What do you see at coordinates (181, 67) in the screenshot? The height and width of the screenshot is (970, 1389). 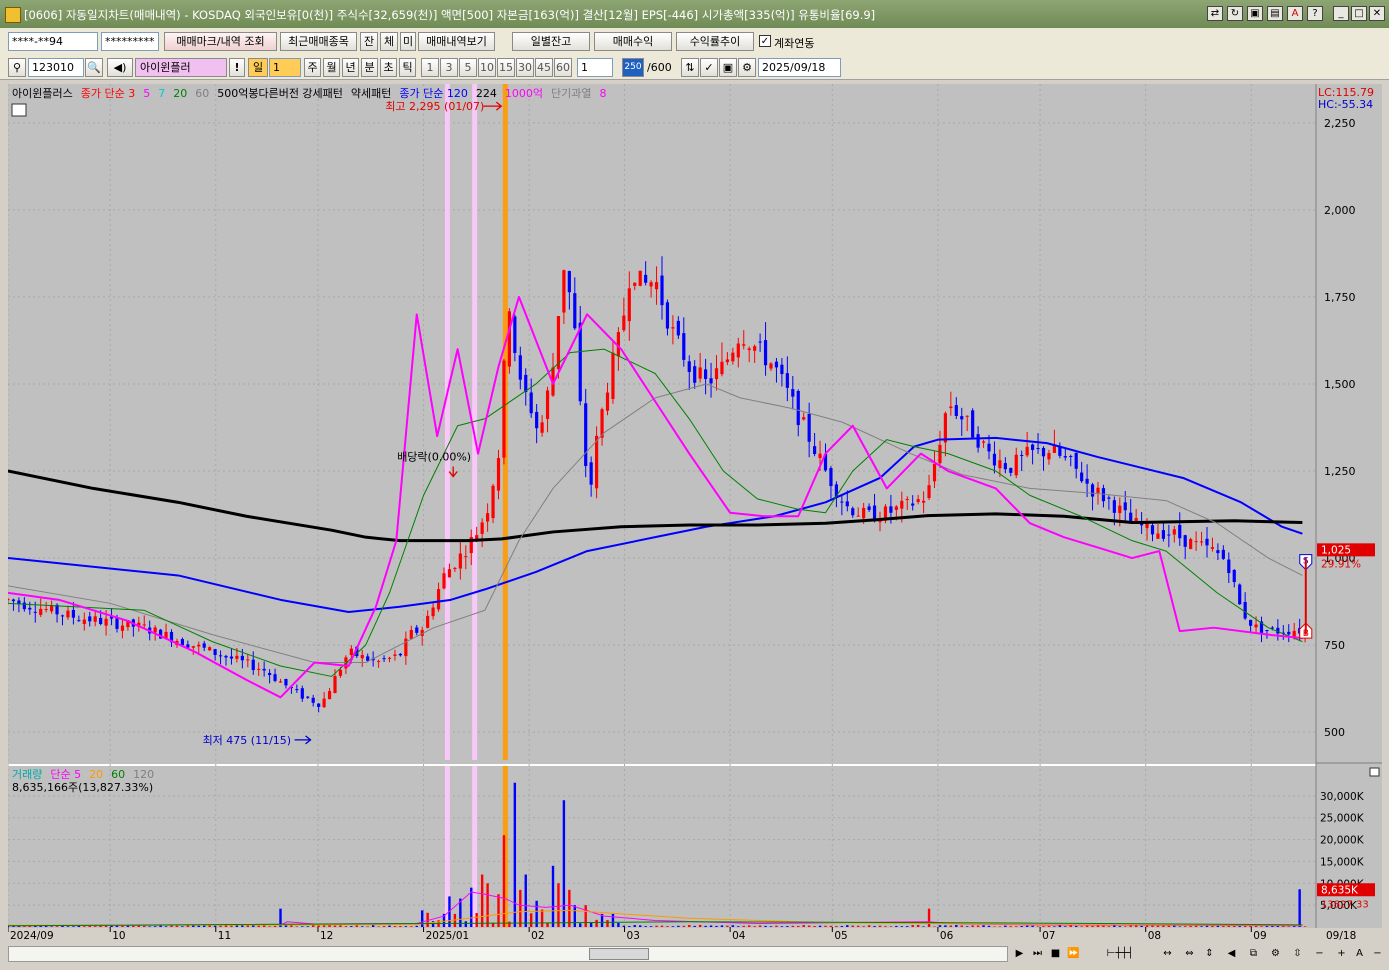 I see `stock-name-field: 아이윈플러` at bounding box center [181, 67].